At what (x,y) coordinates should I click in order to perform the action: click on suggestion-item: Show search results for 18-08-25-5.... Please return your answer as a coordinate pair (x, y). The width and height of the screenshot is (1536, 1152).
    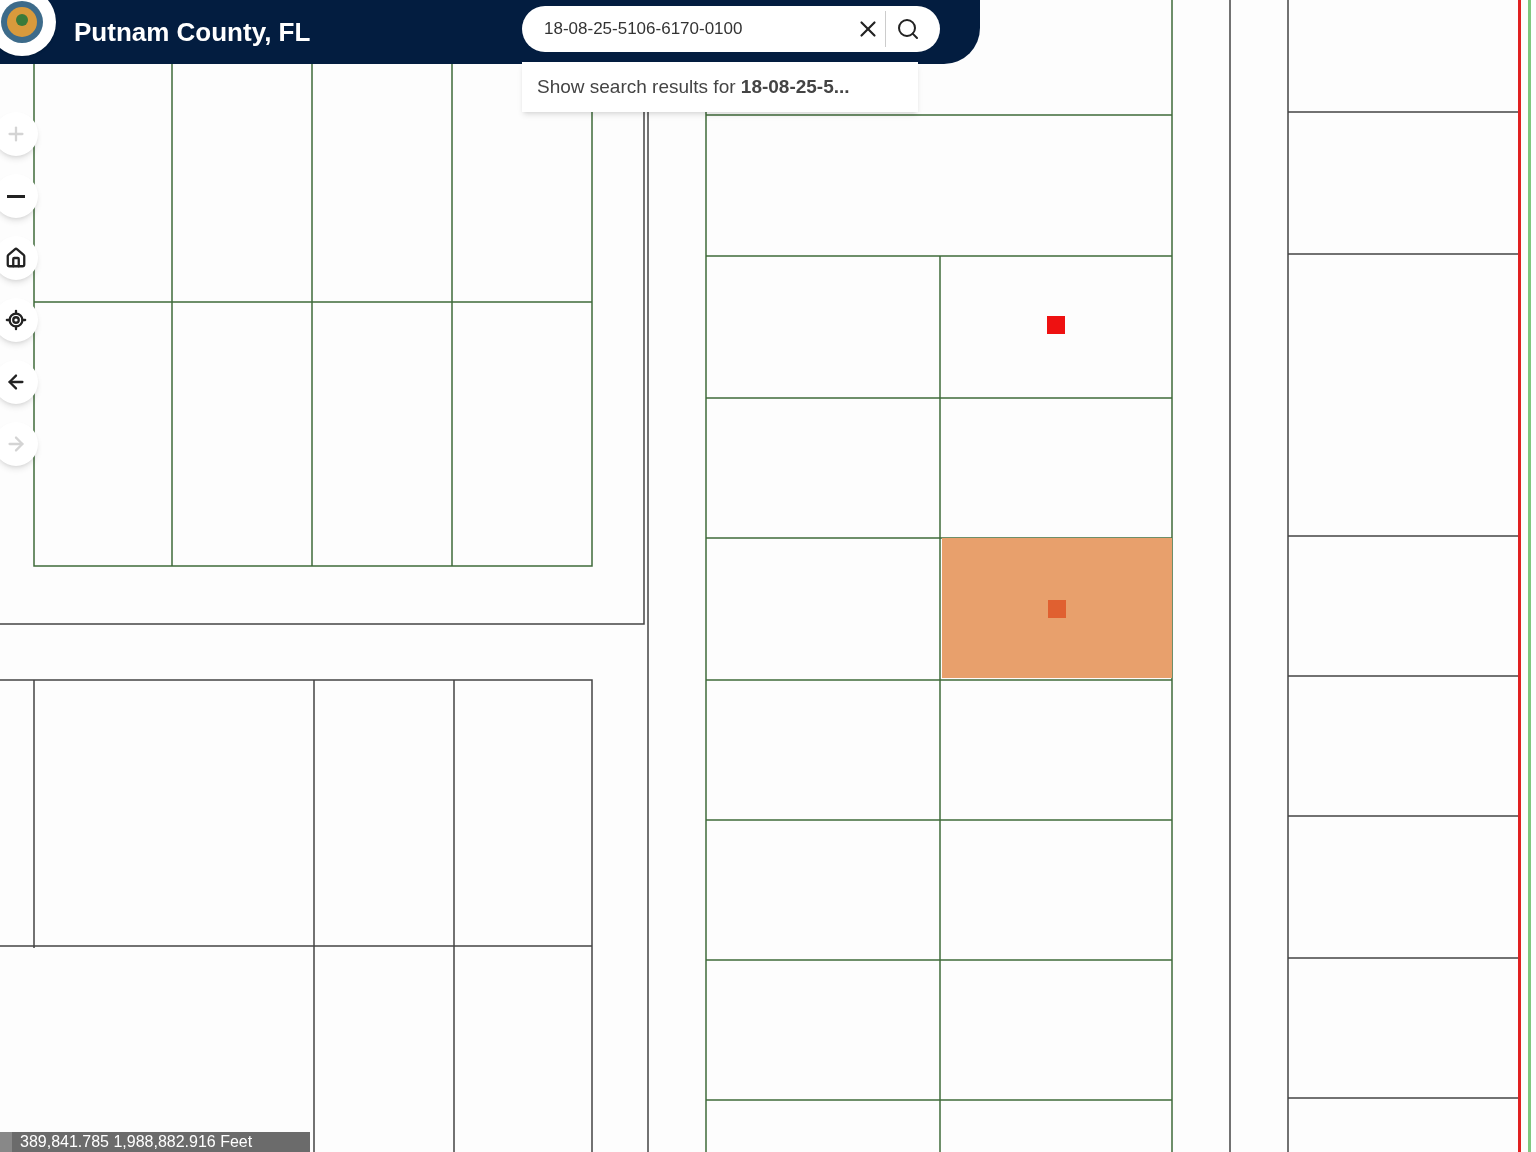
    Looking at the image, I should click on (720, 87).